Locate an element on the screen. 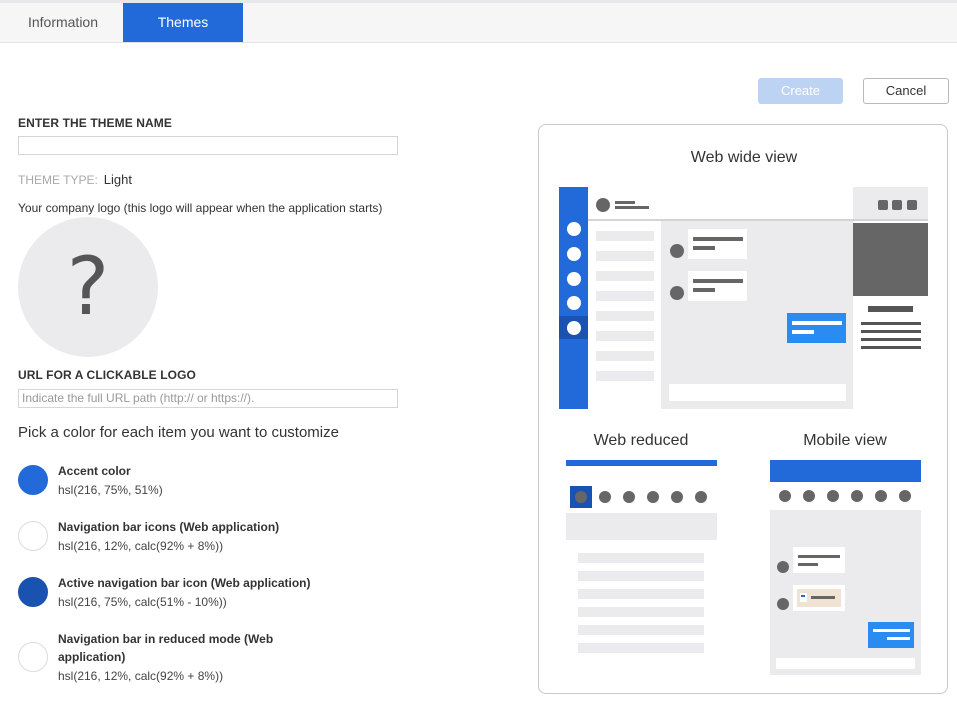 The image size is (957, 704). mobile-mockup is located at coordinates (845, 567).